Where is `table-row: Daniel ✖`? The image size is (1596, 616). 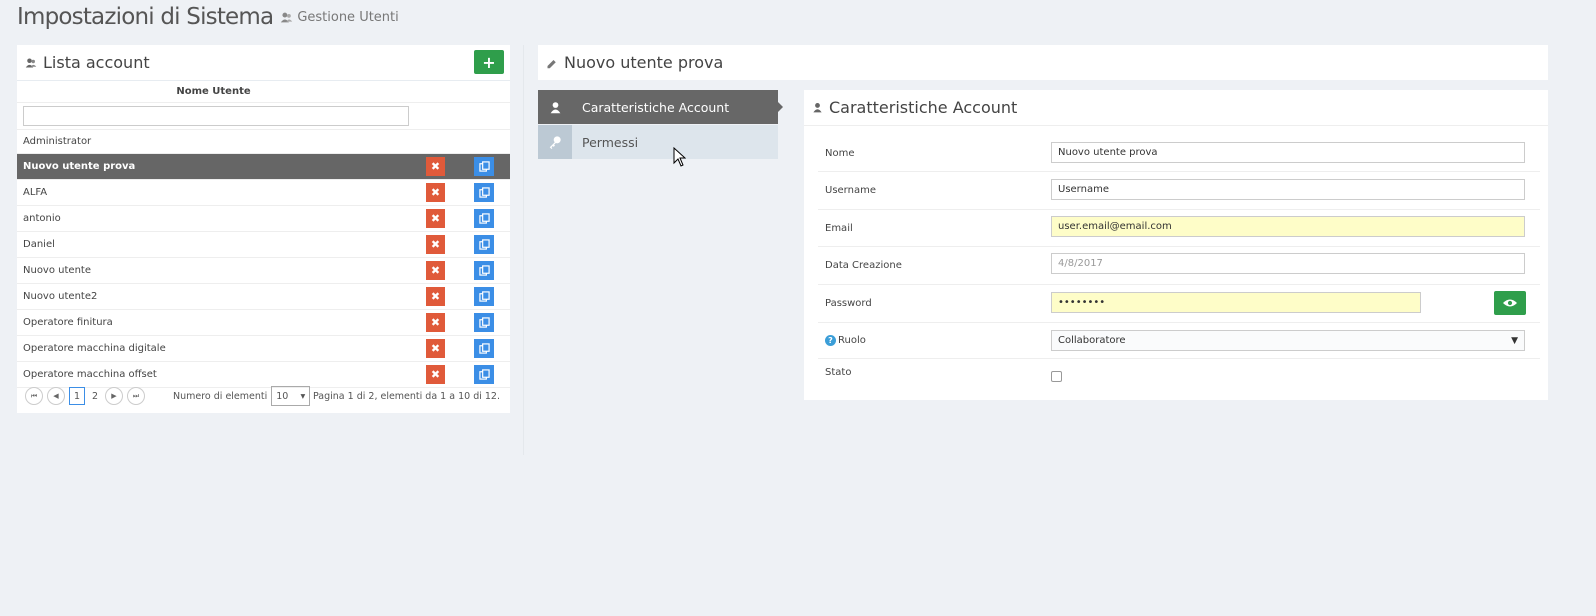
table-row: Daniel ✖ is located at coordinates (263, 245).